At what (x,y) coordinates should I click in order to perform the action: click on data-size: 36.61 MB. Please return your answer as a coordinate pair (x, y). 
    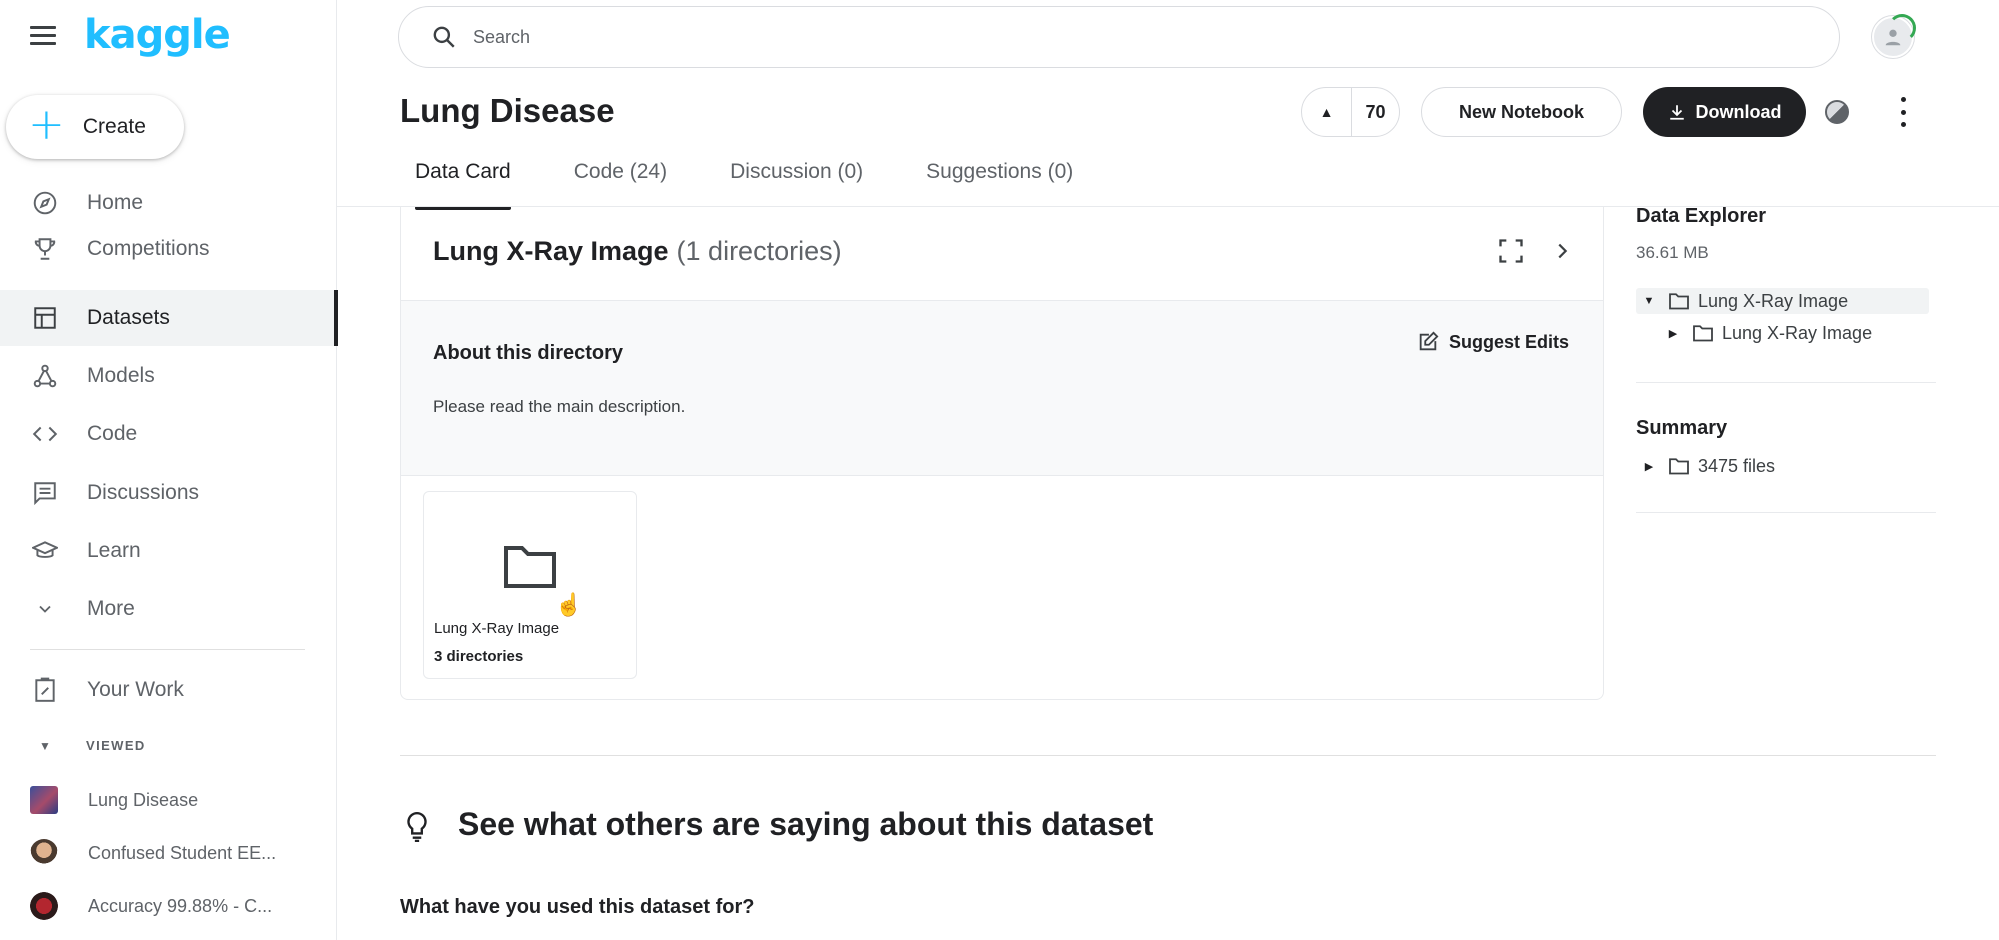
    Looking at the image, I should click on (1672, 252).